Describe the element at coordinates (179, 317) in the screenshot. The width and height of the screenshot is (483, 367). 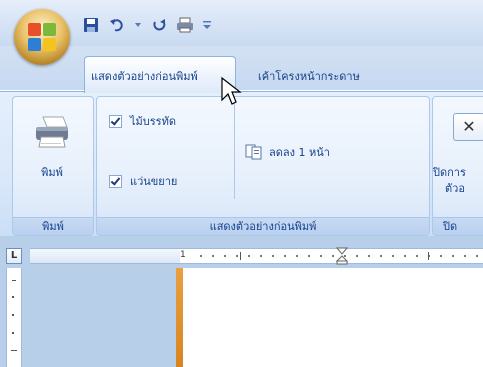
I see `page-margin-edge` at that location.